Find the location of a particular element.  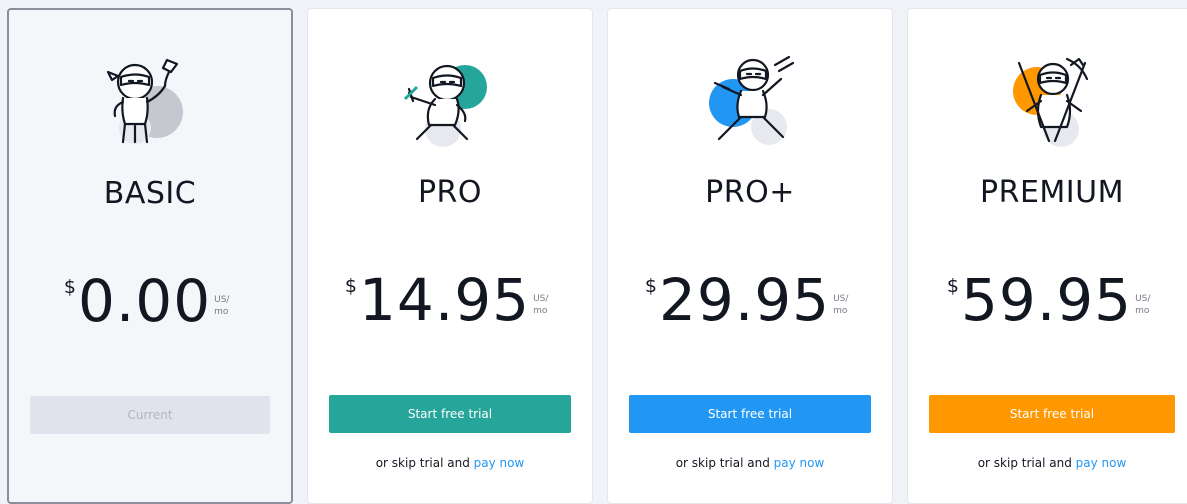

plan-price: $ 14.95 US/ mo is located at coordinates (450, 300).